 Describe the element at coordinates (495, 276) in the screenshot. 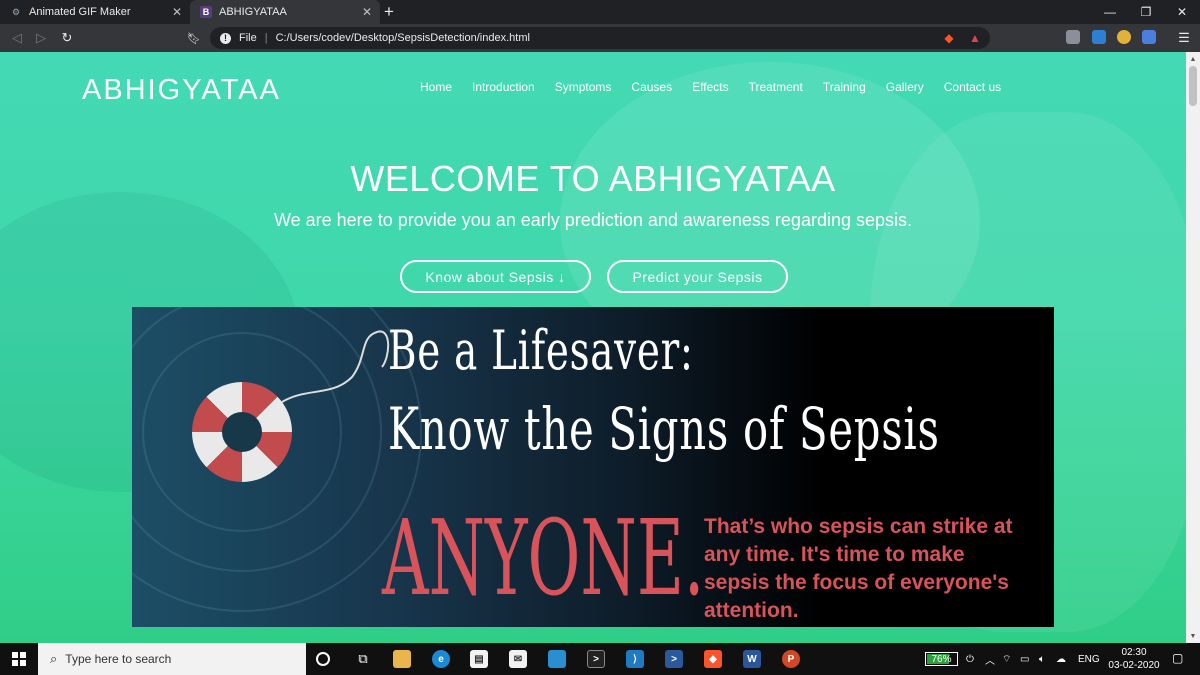

I see `know-about-sepsis-button: Know about Sepsis ↓` at that location.